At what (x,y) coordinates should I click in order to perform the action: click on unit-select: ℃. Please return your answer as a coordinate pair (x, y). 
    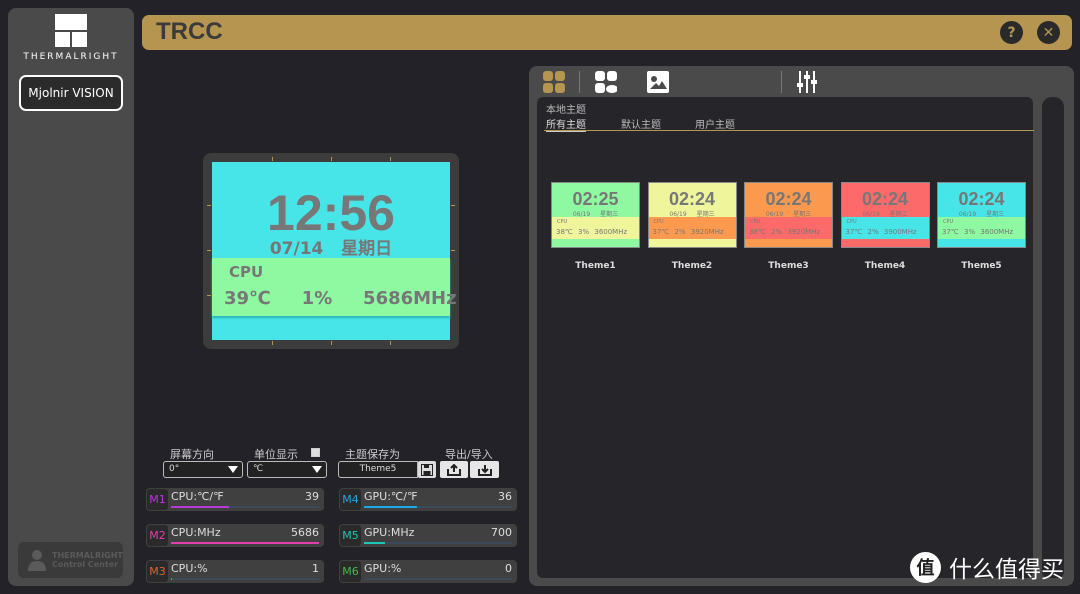
    Looking at the image, I should click on (287, 469).